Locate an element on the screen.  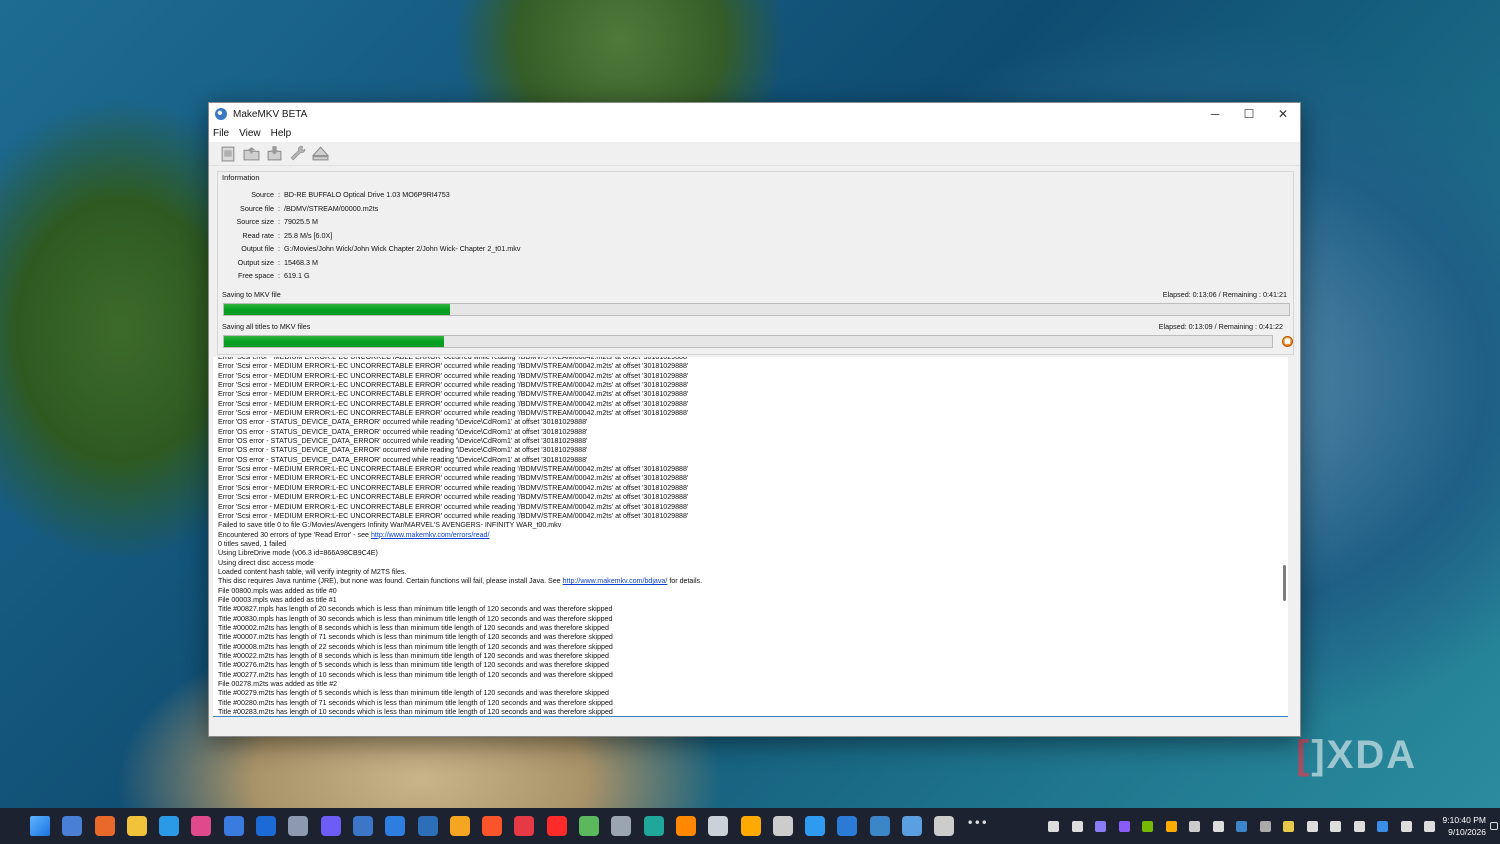
preferences-icon is located at coordinates (297, 153).